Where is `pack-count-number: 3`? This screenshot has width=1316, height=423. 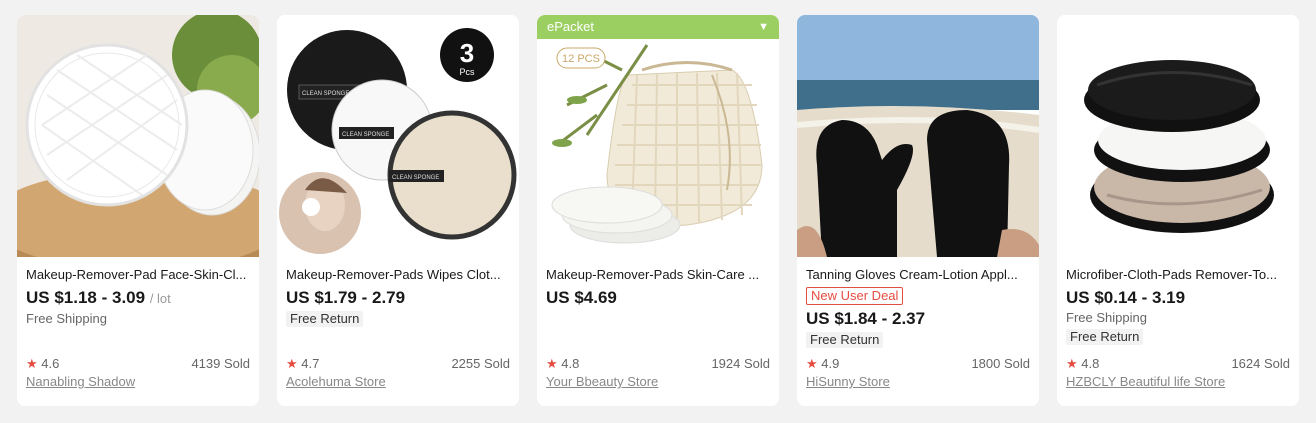 pack-count-number: 3 is located at coordinates (467, 53).